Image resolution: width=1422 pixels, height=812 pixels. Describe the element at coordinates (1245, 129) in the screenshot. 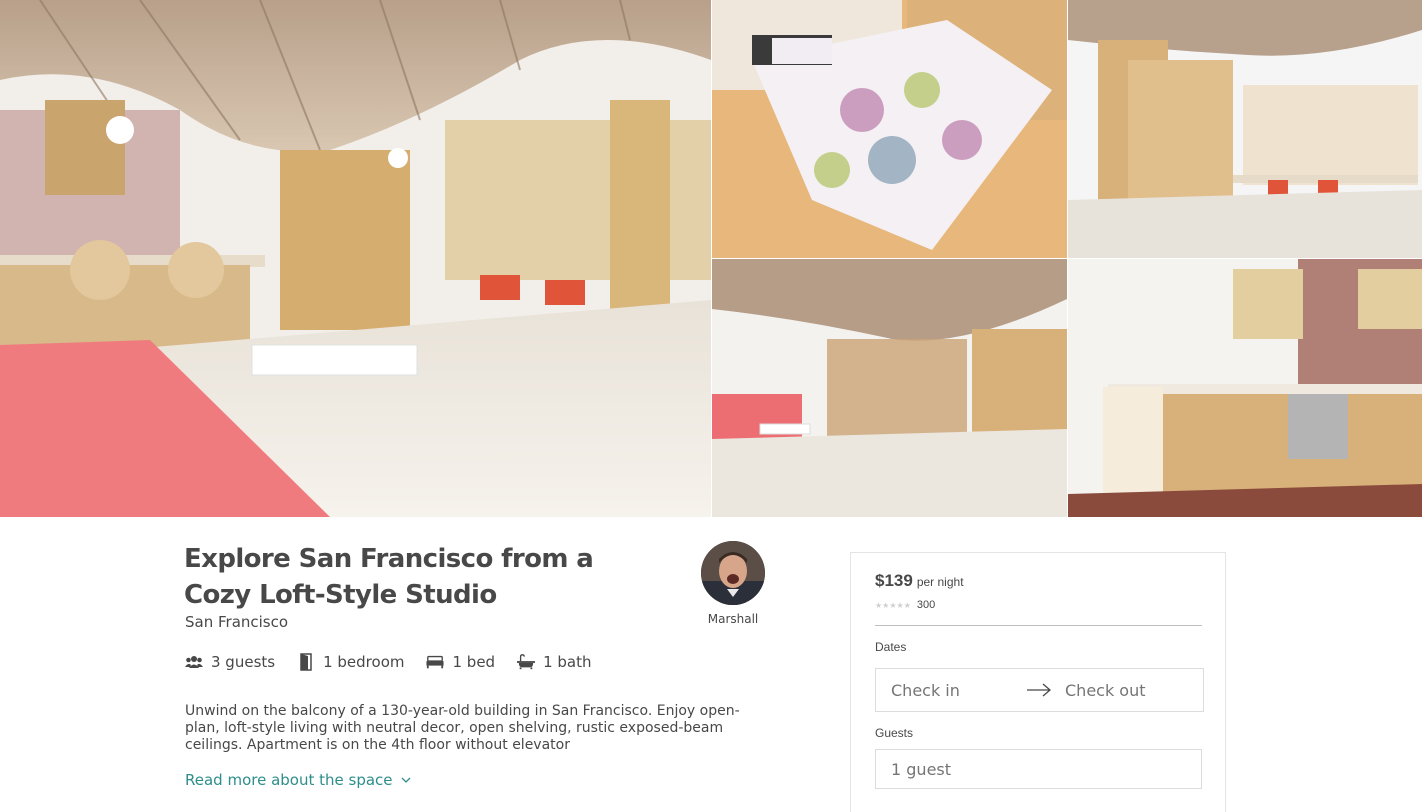

I see `photo-shelving` at that location.